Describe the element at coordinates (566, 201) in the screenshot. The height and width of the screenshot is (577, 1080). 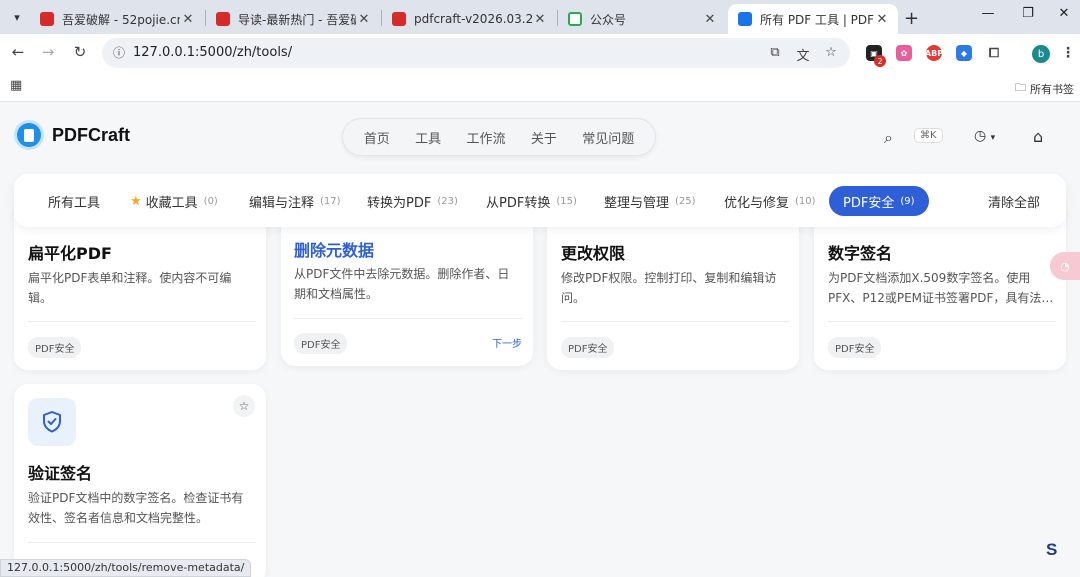
I see `category-count: (15)` at that location.